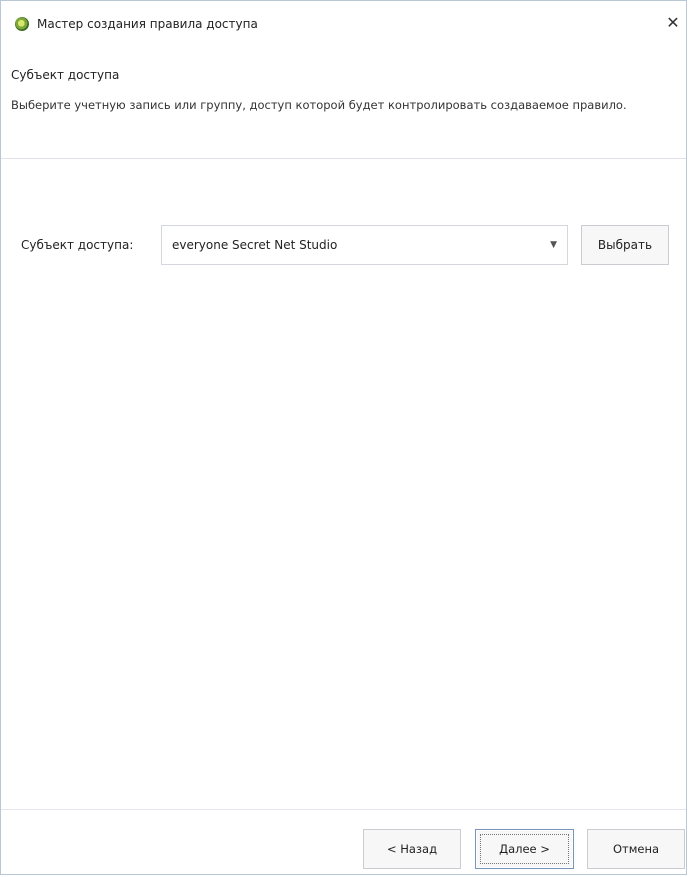  Describe the element at coordinates (412, 849) in the screenshot. I see `back-button: < Назад` at that location.